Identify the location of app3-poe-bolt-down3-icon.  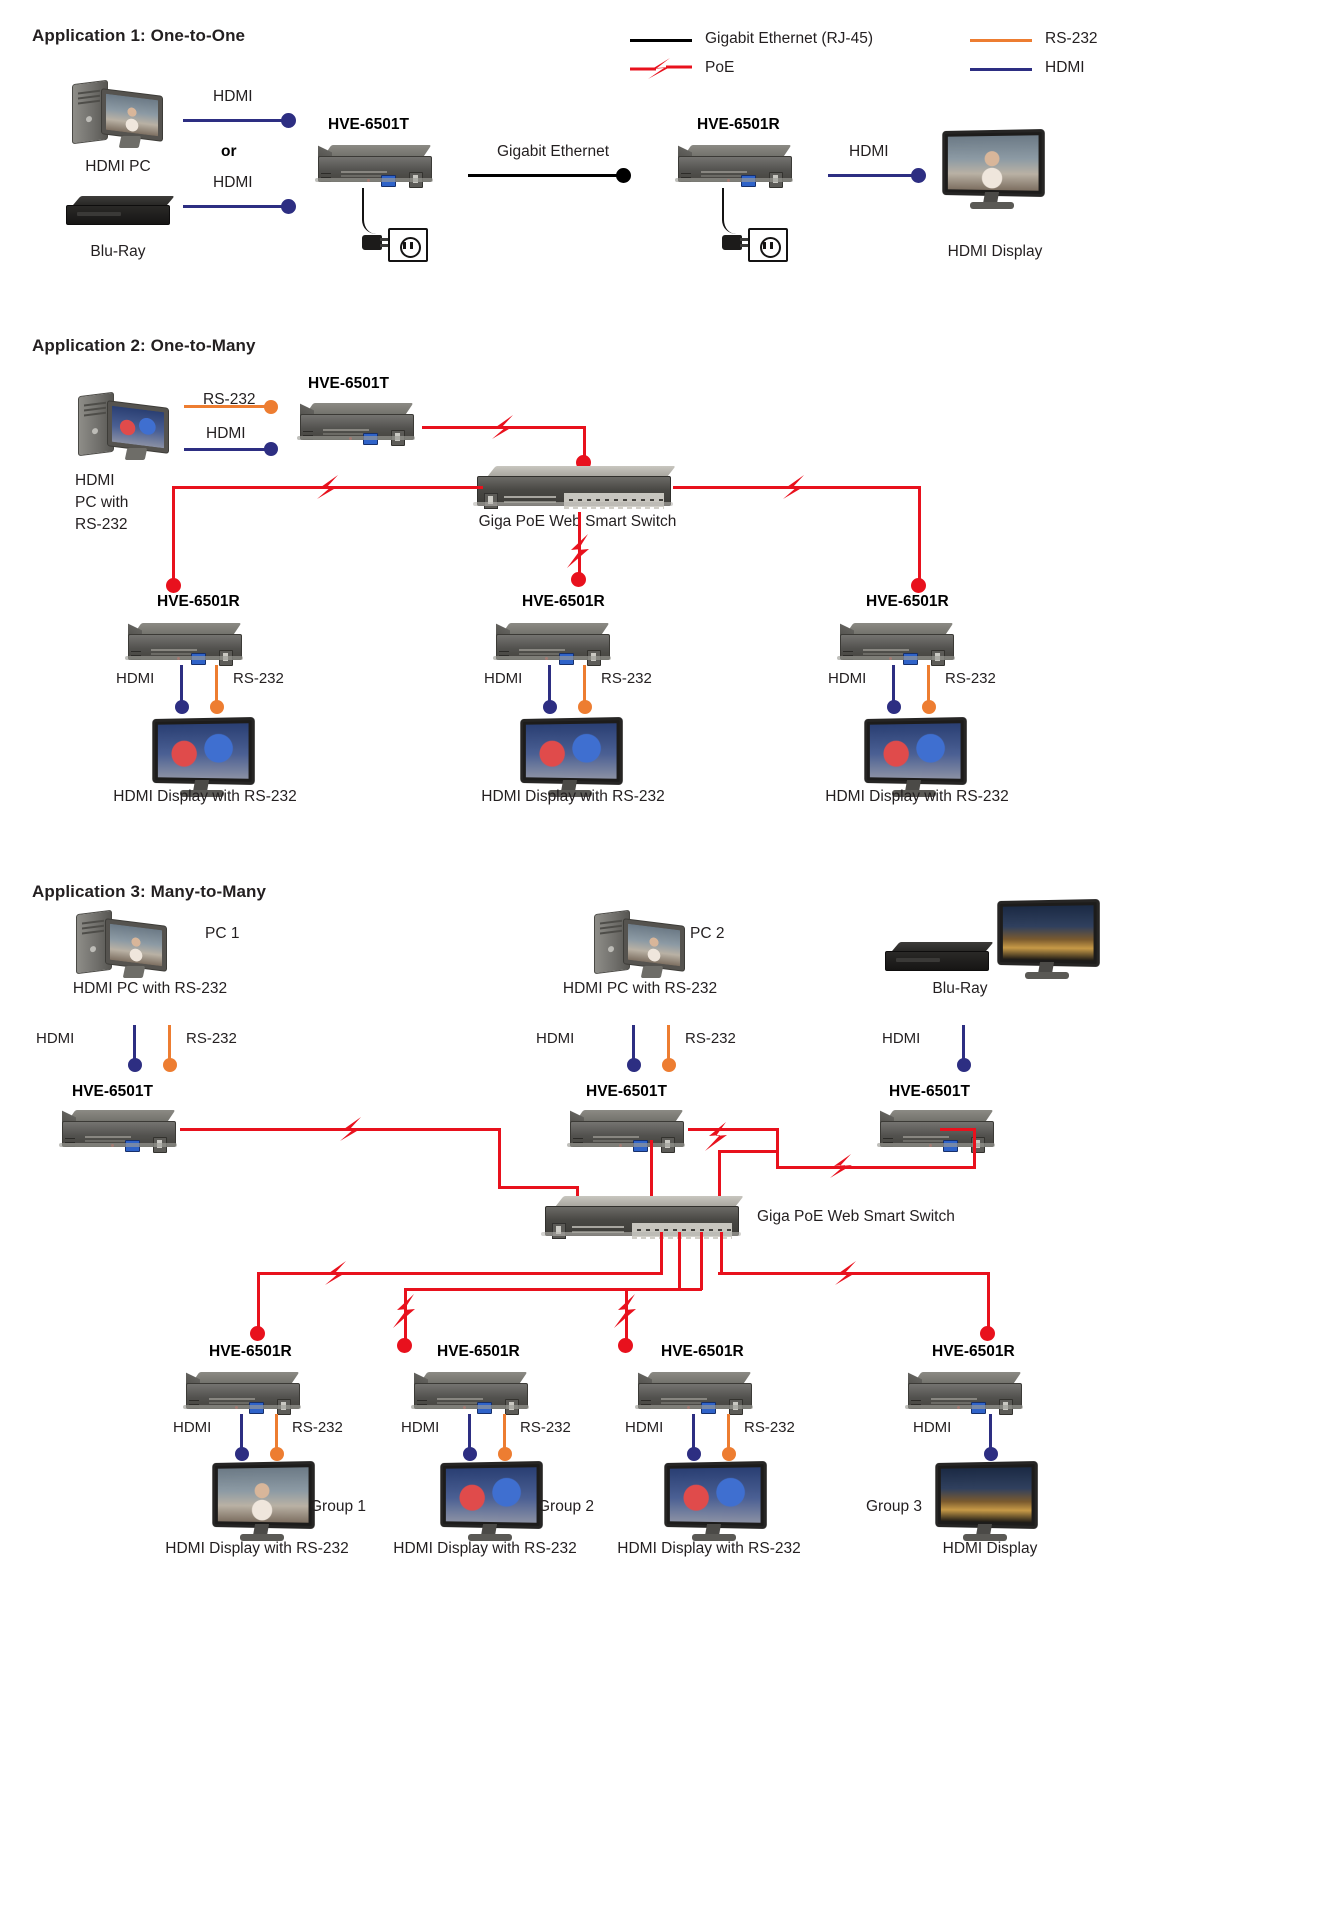
(625, 1311).